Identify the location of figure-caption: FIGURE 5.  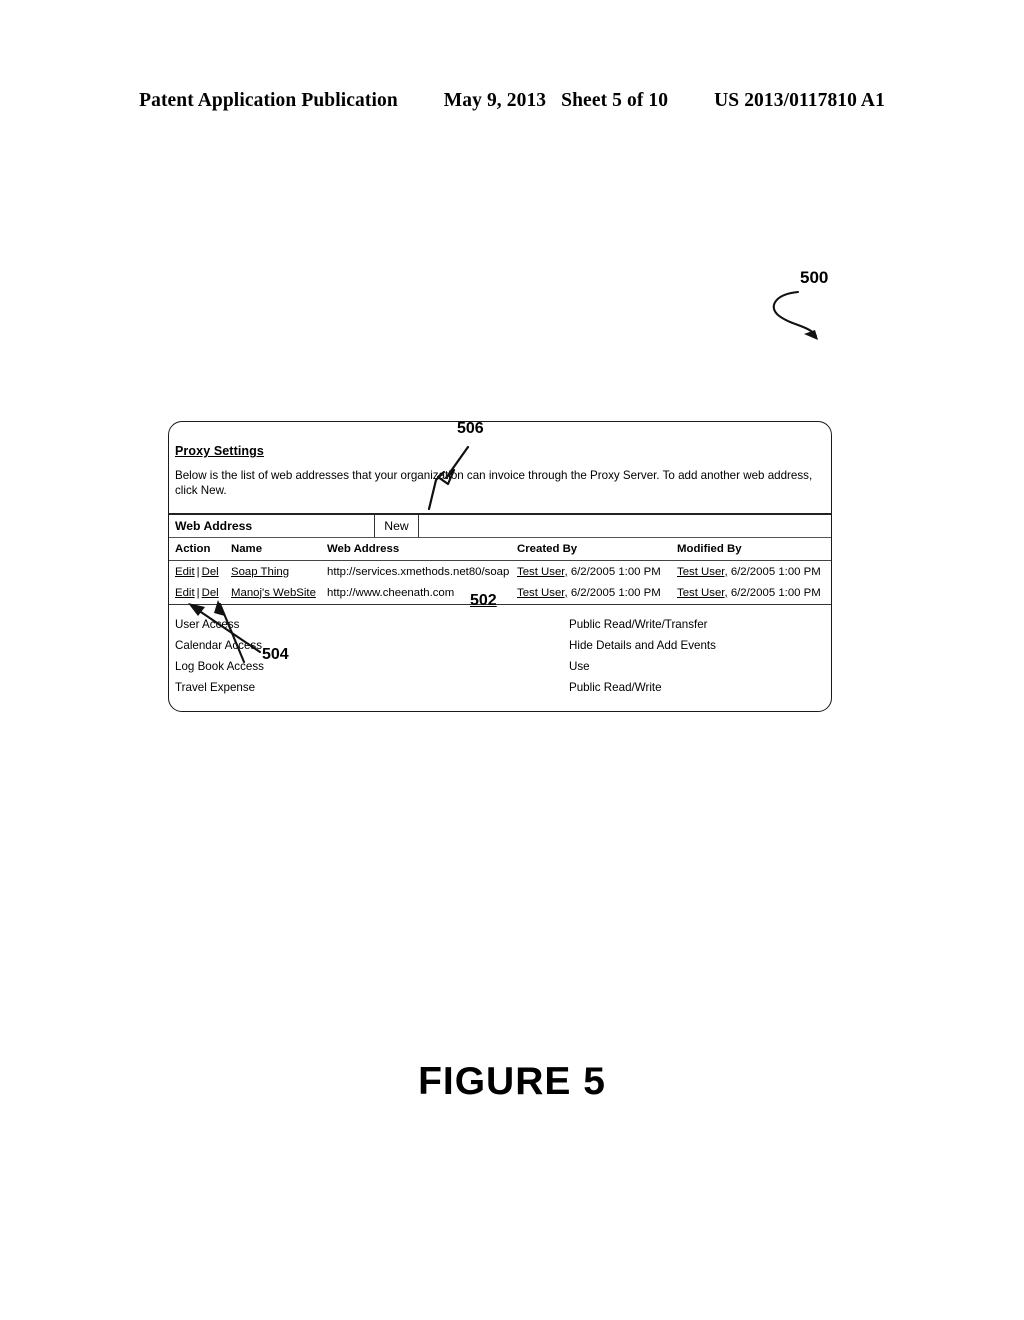
(512, 1081).